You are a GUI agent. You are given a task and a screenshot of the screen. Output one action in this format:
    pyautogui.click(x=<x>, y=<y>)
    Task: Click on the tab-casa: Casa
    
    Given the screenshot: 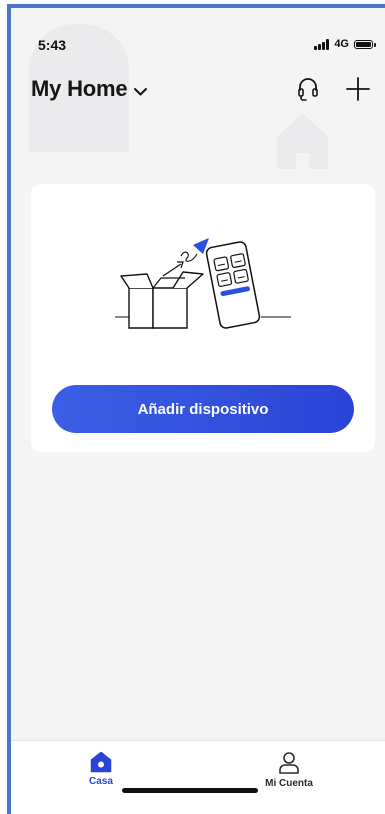 What is the action you would take?
    pyautogui.click(x=101, y=769)
    